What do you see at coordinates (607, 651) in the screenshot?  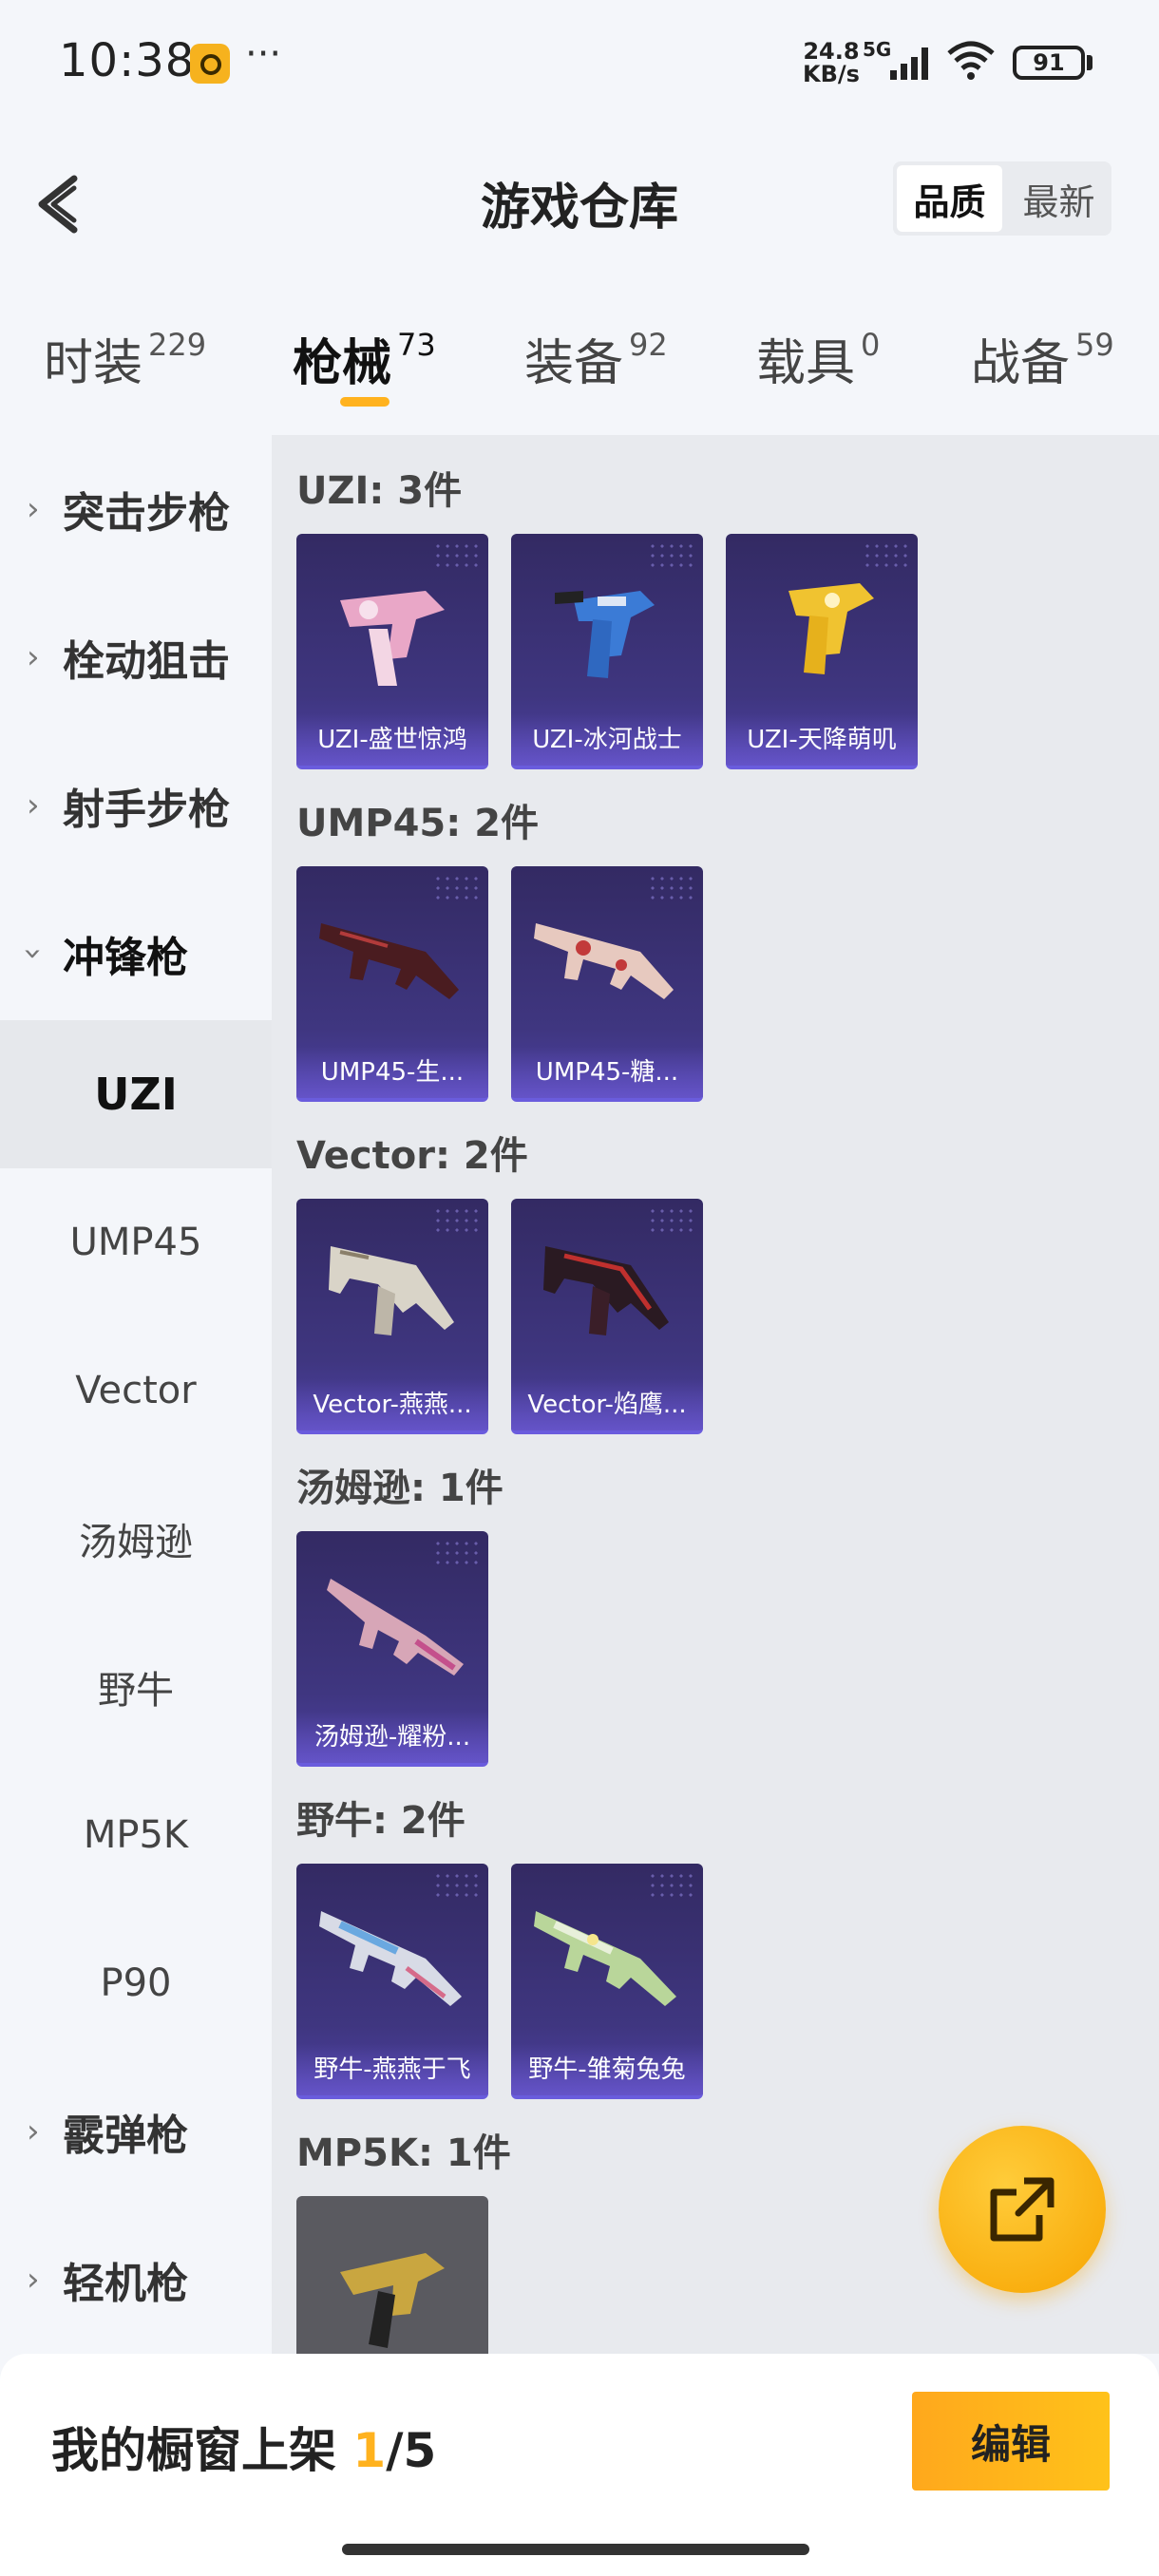 I see `skin-card: UZI-冰河战士` at bounding box center [607, 651].